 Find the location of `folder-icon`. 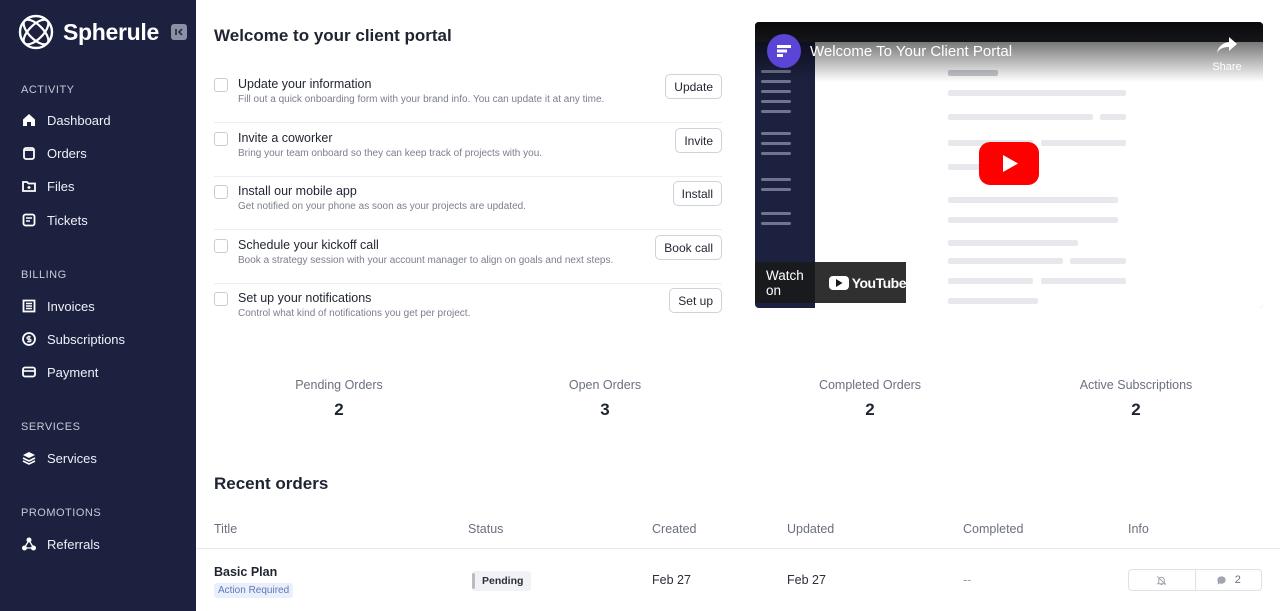

folder-icon is located at coordinates (29, 186).